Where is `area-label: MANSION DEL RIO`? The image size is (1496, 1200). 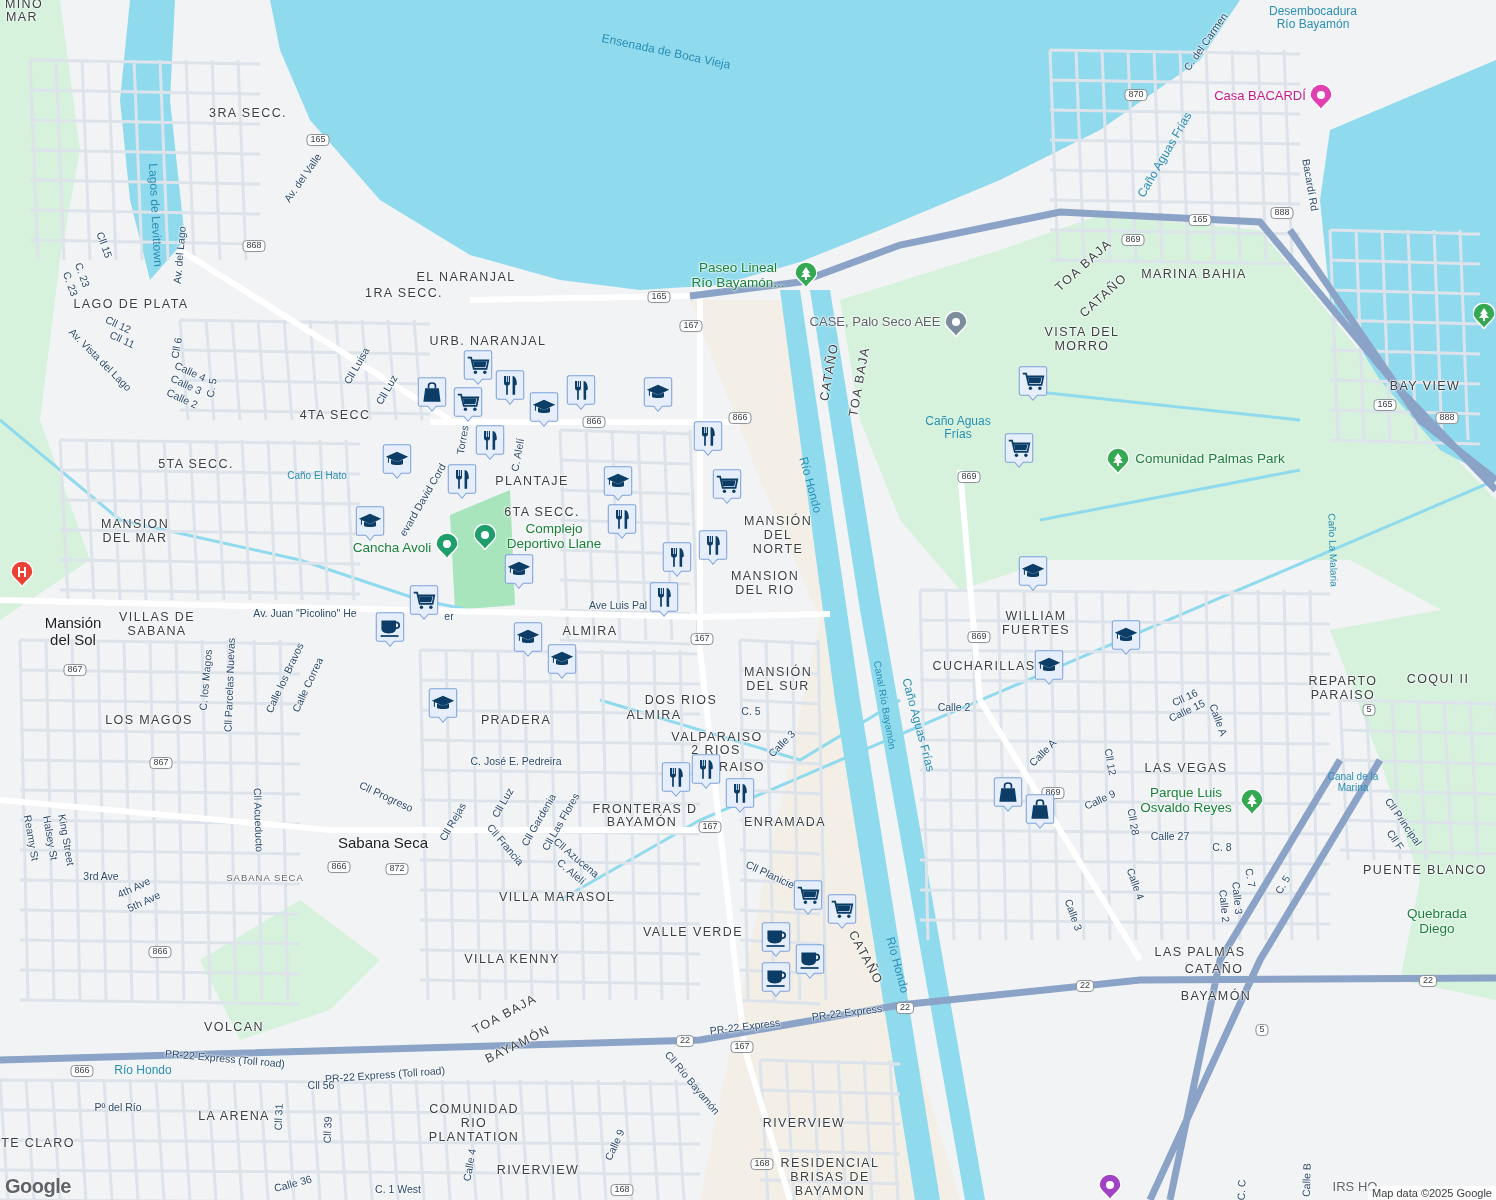 area-label: MANSION DEL RIO is located at coordinates (765, 584).